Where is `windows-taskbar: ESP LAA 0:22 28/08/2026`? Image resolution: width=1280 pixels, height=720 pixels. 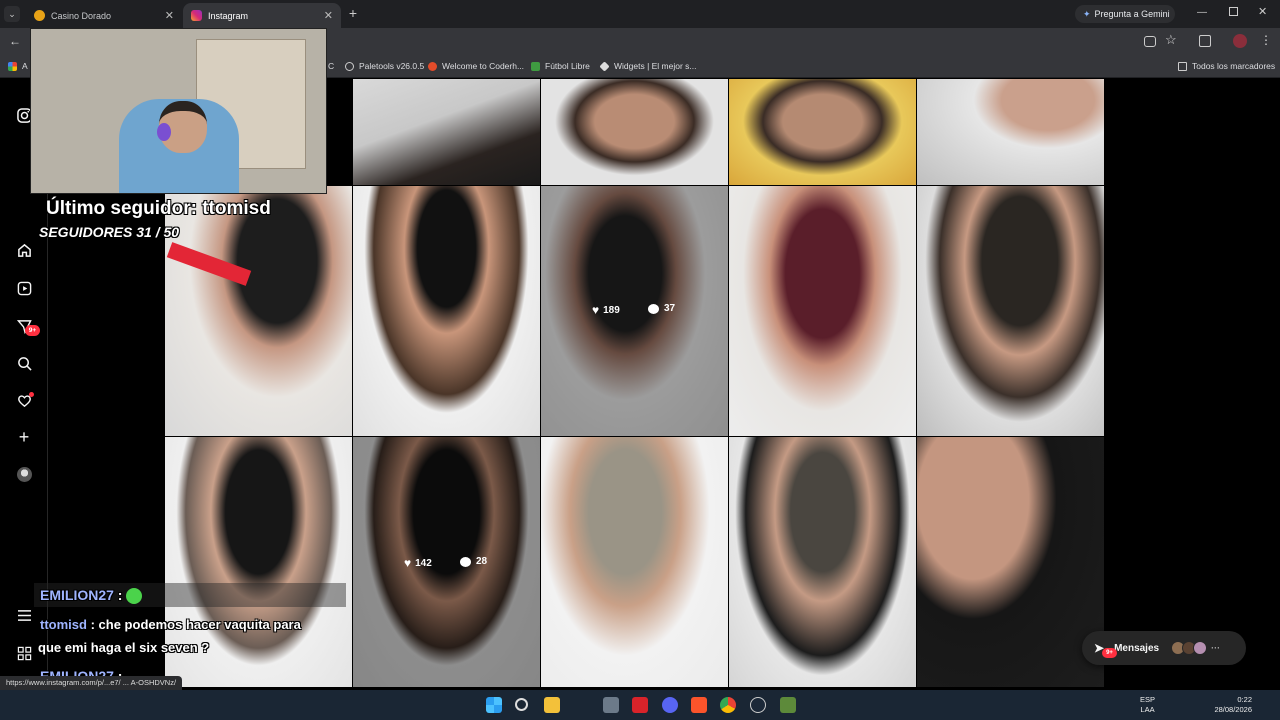
windows-taskbar: ESP LAA 0:22 28/08/2026 is located at coordinates (640, 705).